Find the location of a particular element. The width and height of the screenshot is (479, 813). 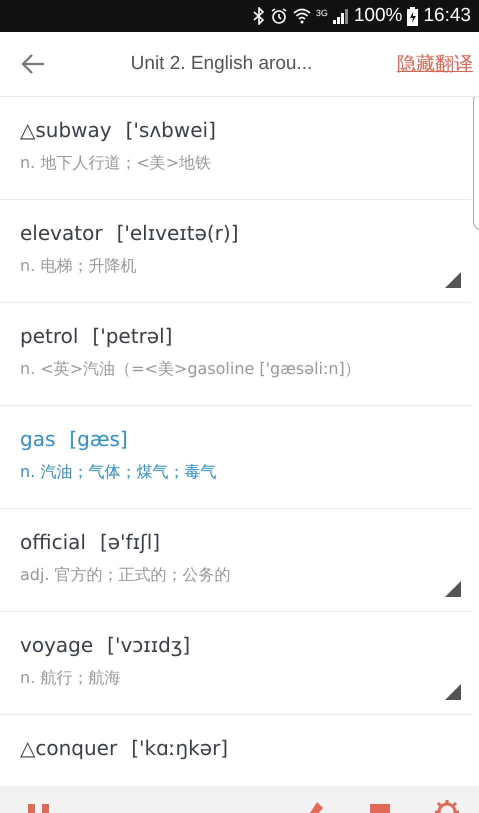

phonetic: ['elɪveɪtə(r)] is located at coordinates (177, 233).